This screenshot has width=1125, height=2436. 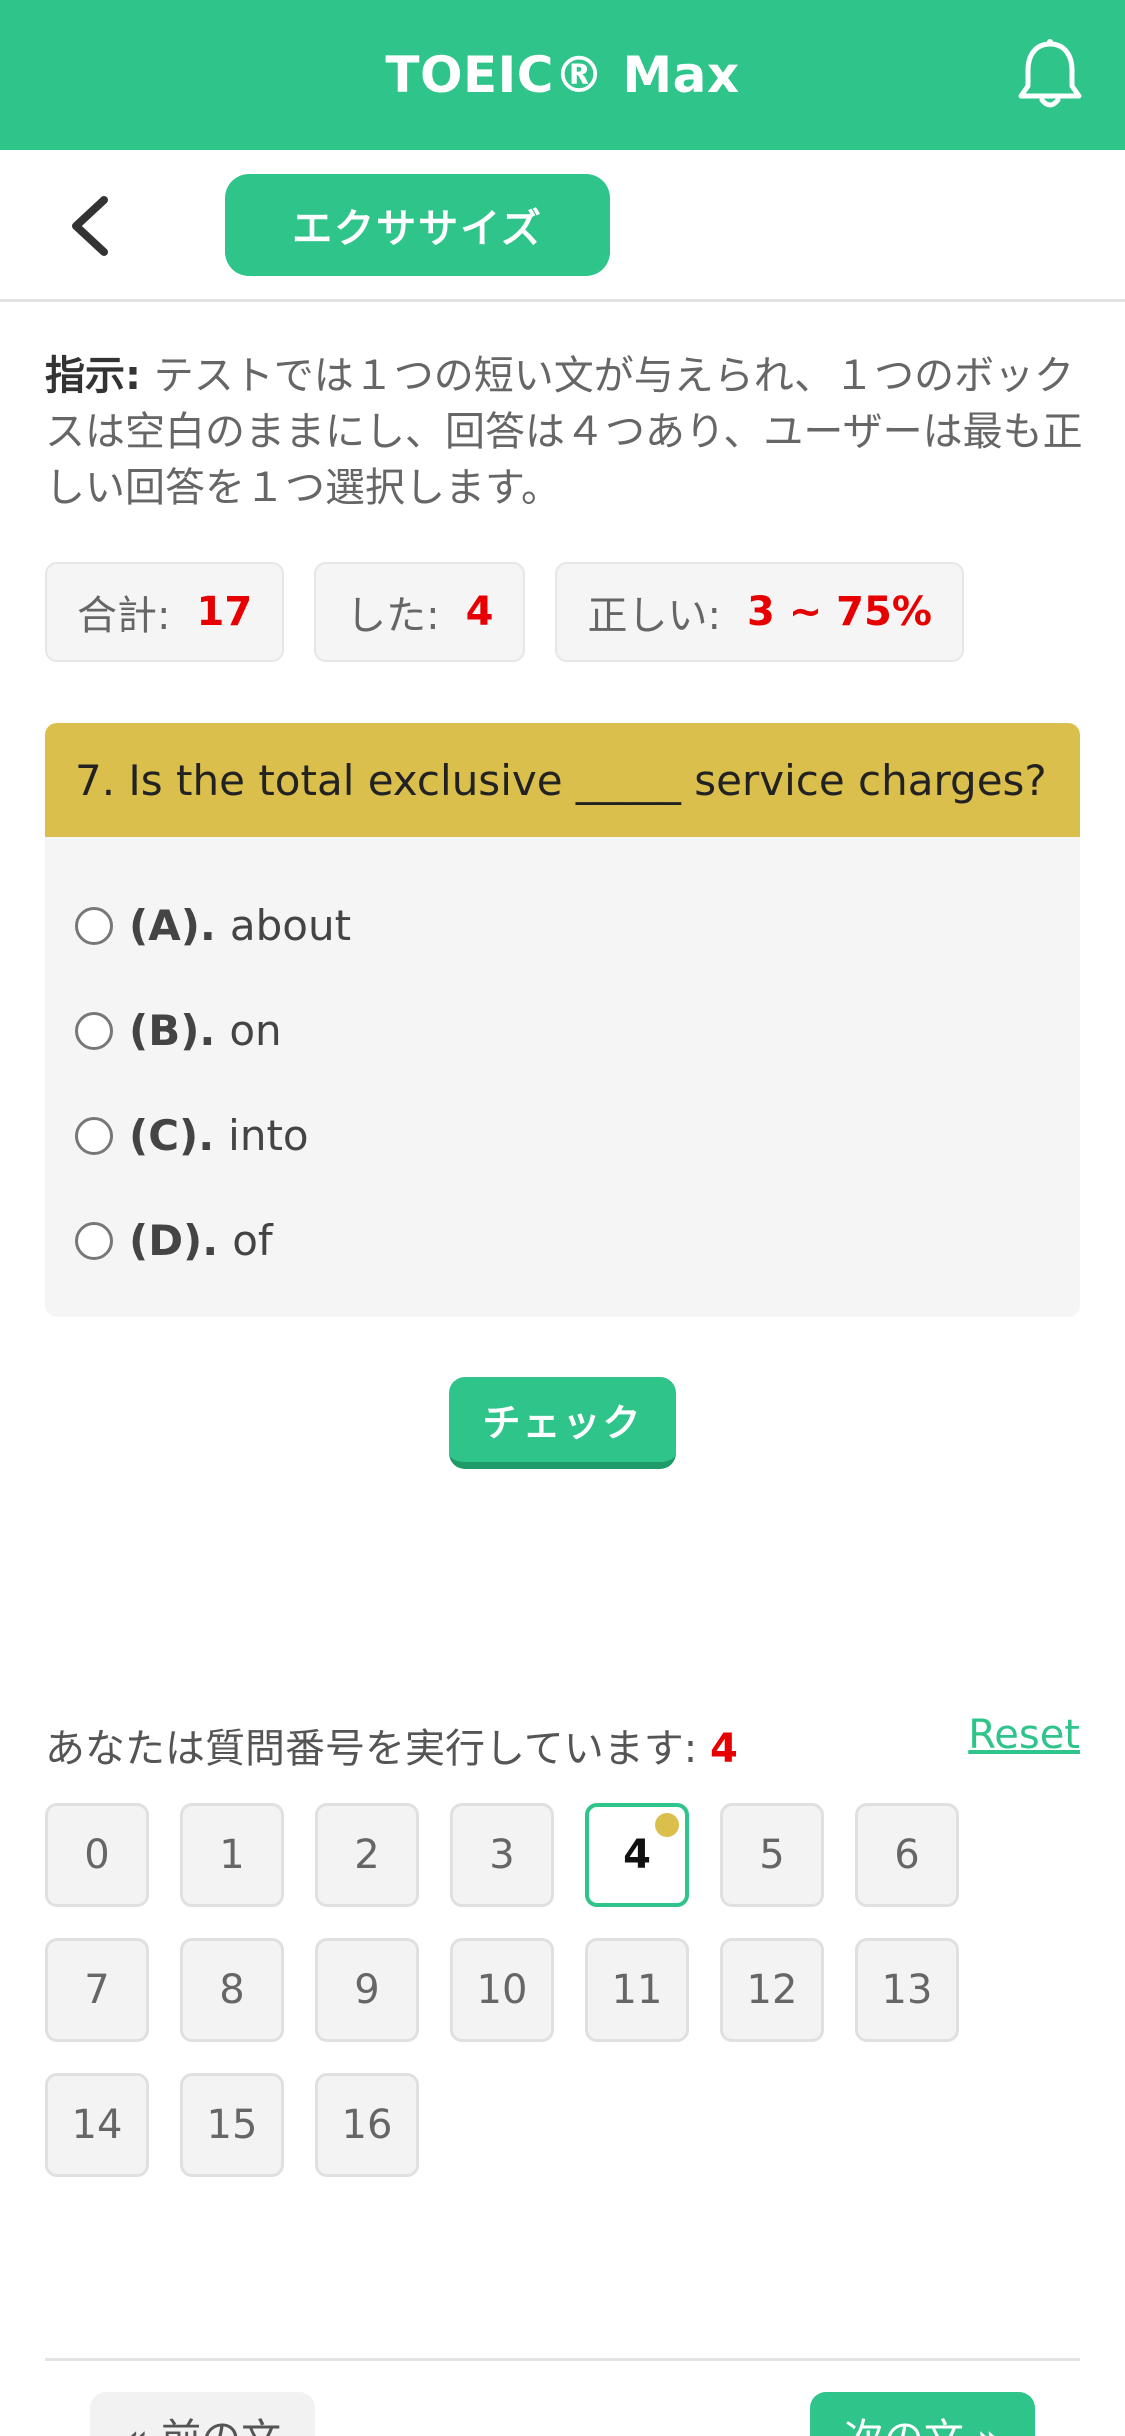 I want to click on question-number-button: 13, so click(x=907, y=1990).